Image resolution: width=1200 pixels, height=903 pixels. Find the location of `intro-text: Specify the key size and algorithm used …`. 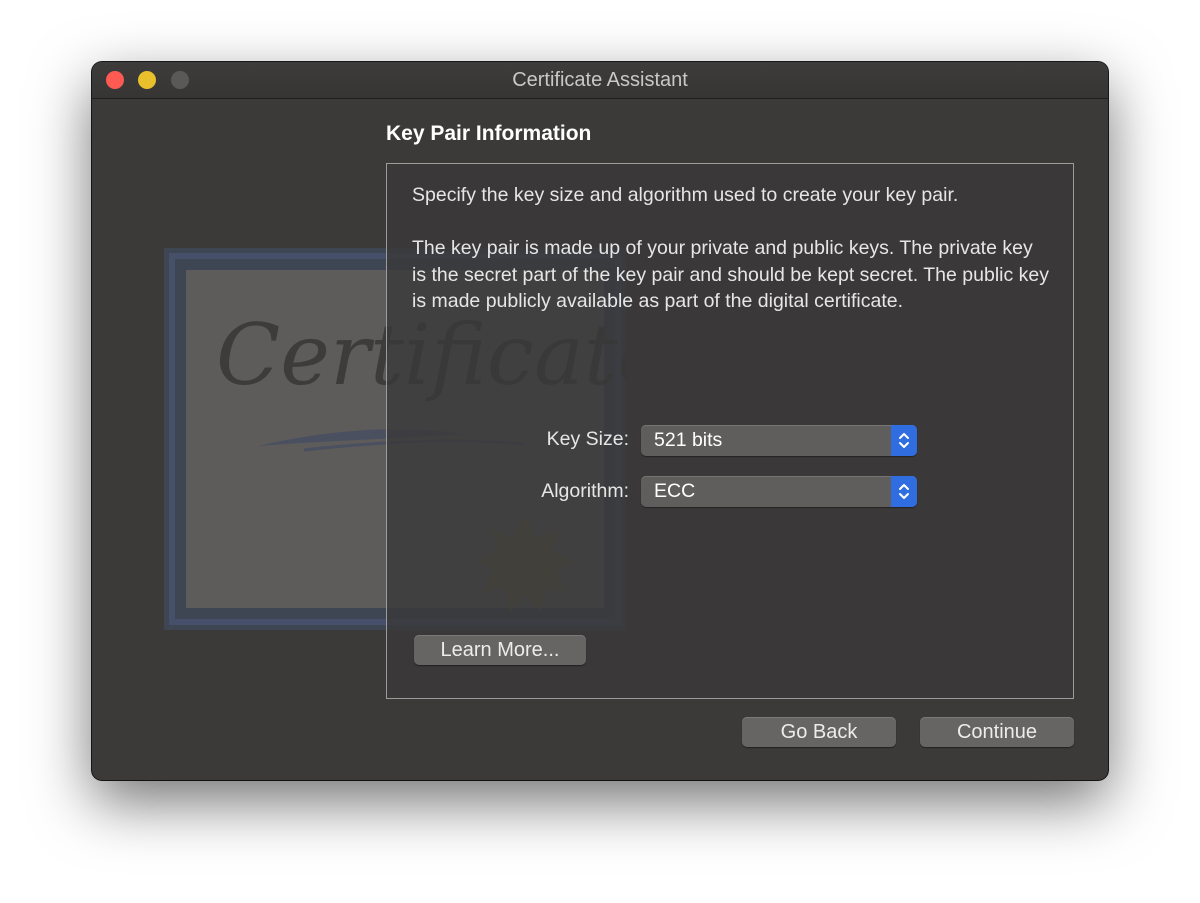

intro-text: Specify the key size and algorithm used … is located at coordinates (685, 195).